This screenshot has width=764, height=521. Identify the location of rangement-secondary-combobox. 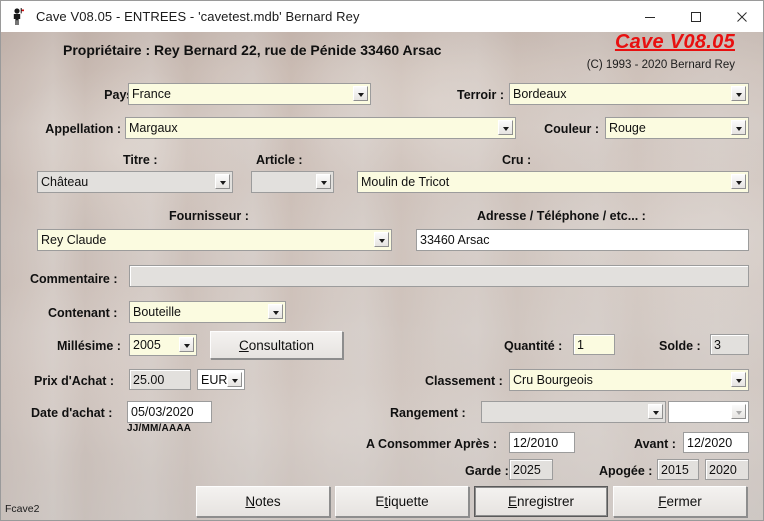
(708, 412).